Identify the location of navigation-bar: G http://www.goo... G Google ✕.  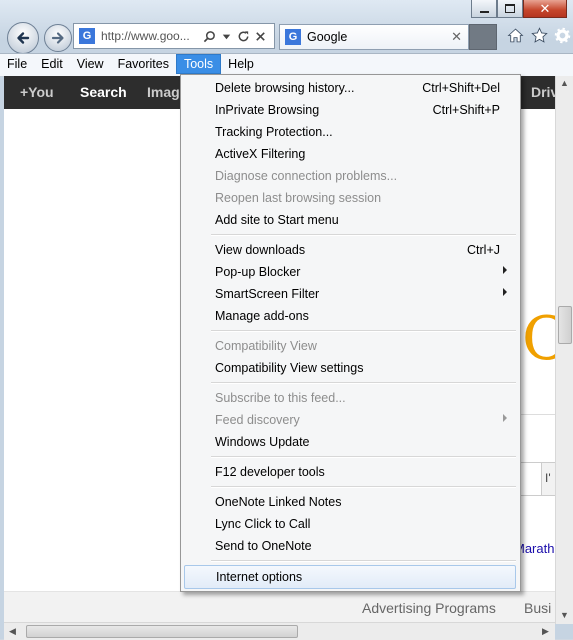
(286, 37).